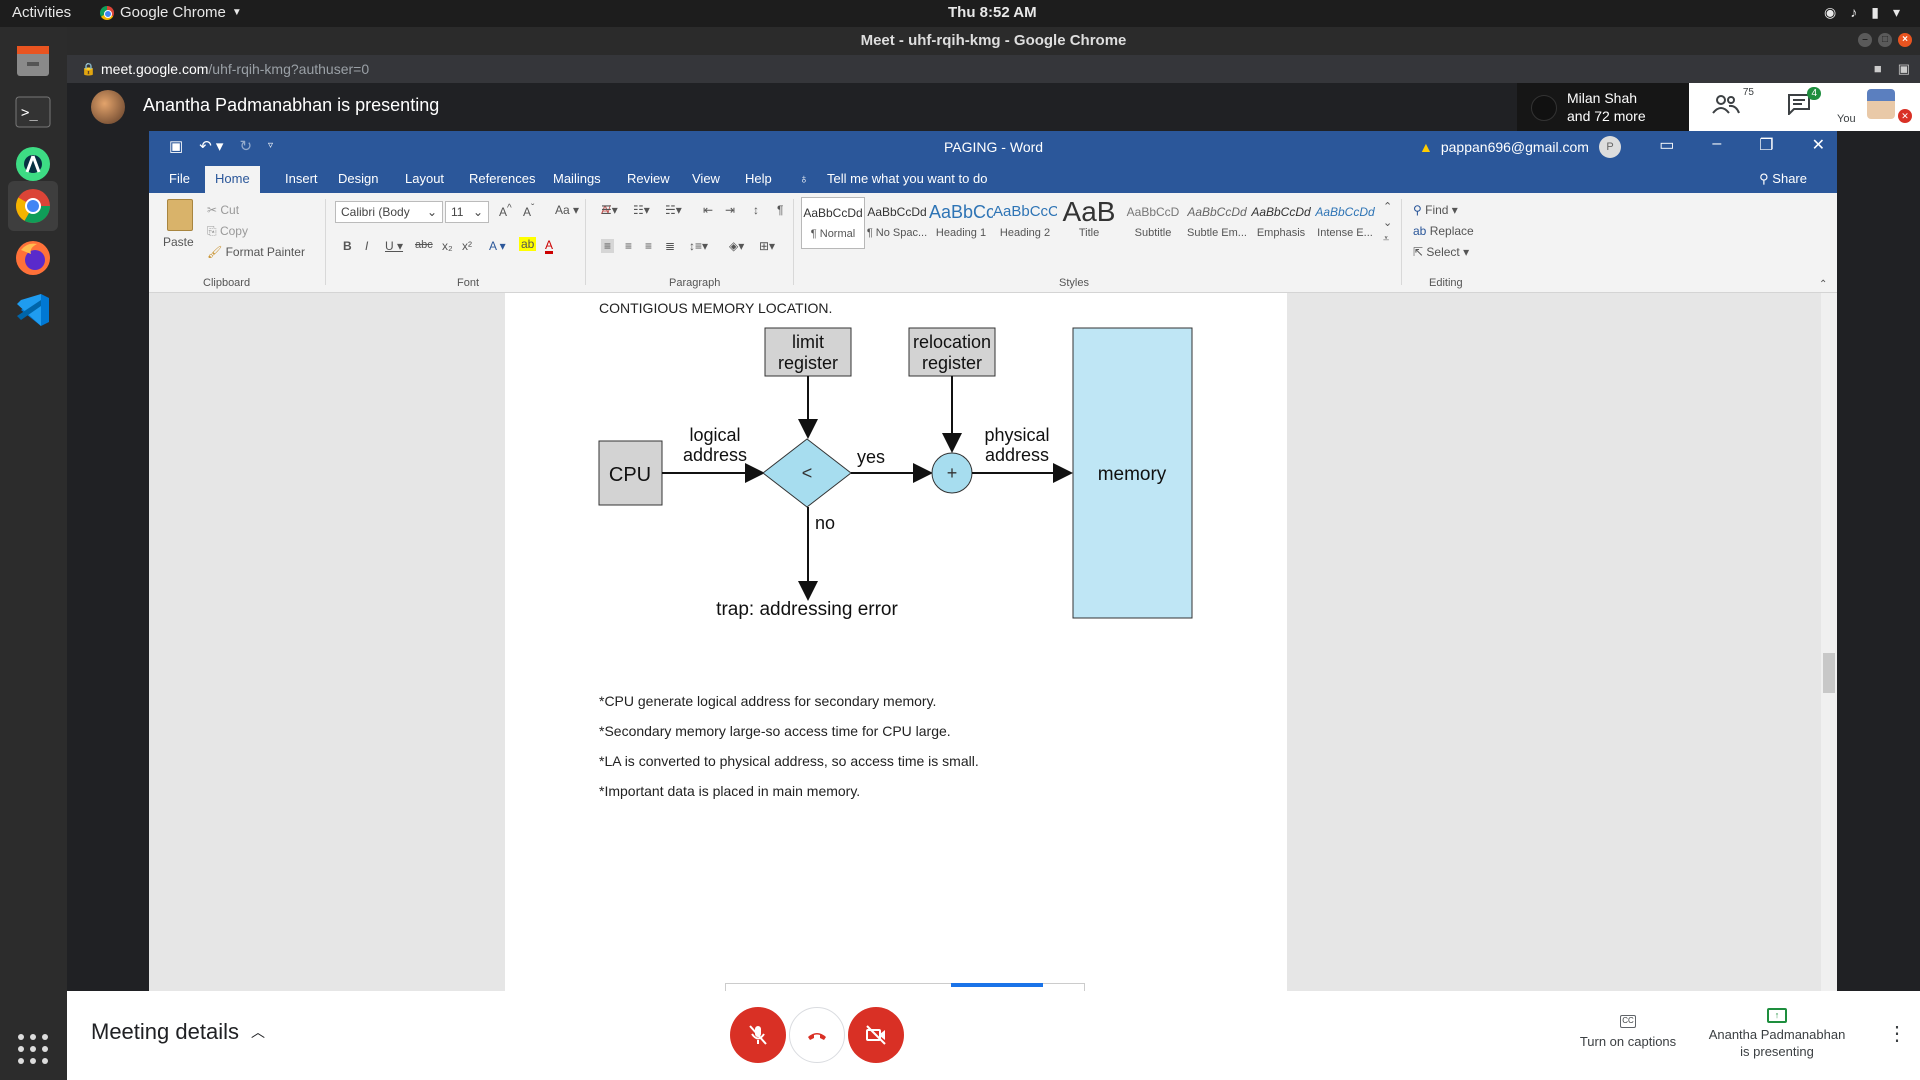 Image resolution: width=1920 pixels, height=1080 pixels. What do you see at coordinates (730, 210) in the screenshot?
I see `increase-indent-icon: ⇥` at bounding box center [730, 210].